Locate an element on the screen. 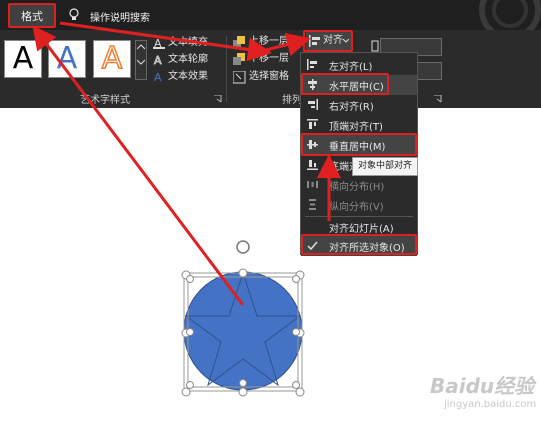 Image resolution: width=541 pixels, height=427 pixels. baidu-watermark: Baidu经验 jingyan.baidu.com is located at coordinates (483, 390).